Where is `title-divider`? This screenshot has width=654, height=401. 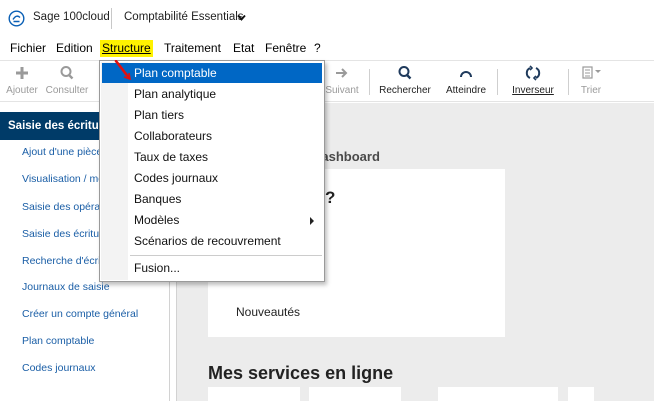 title-divider is located at coordinates (111, 18).